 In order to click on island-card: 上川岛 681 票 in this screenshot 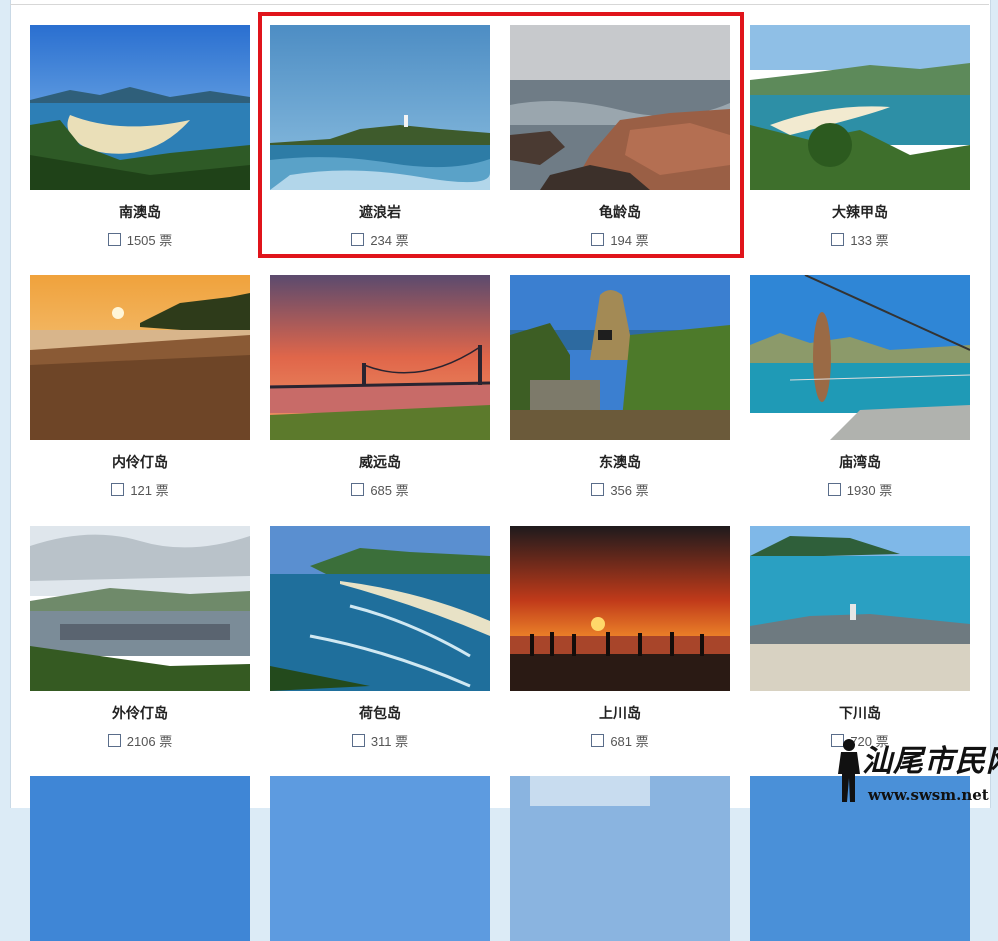, I will do `click(620, 638)`.